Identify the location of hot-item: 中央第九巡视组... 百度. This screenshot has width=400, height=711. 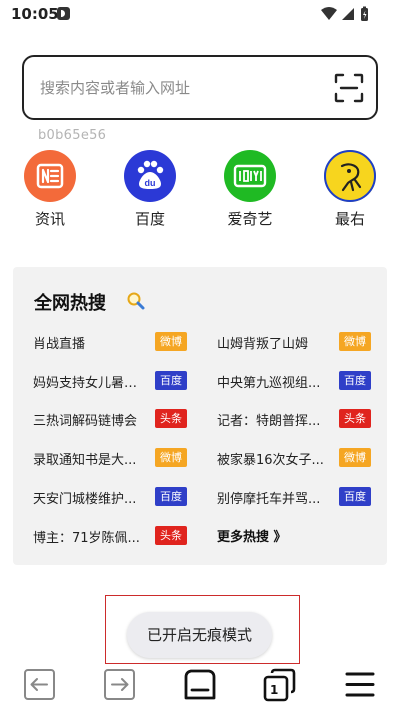
(302, 381).